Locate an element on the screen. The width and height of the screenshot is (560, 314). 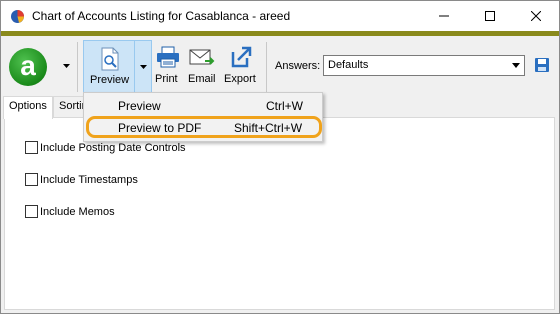
tab-options: Options is located at coordinates (28, 107).